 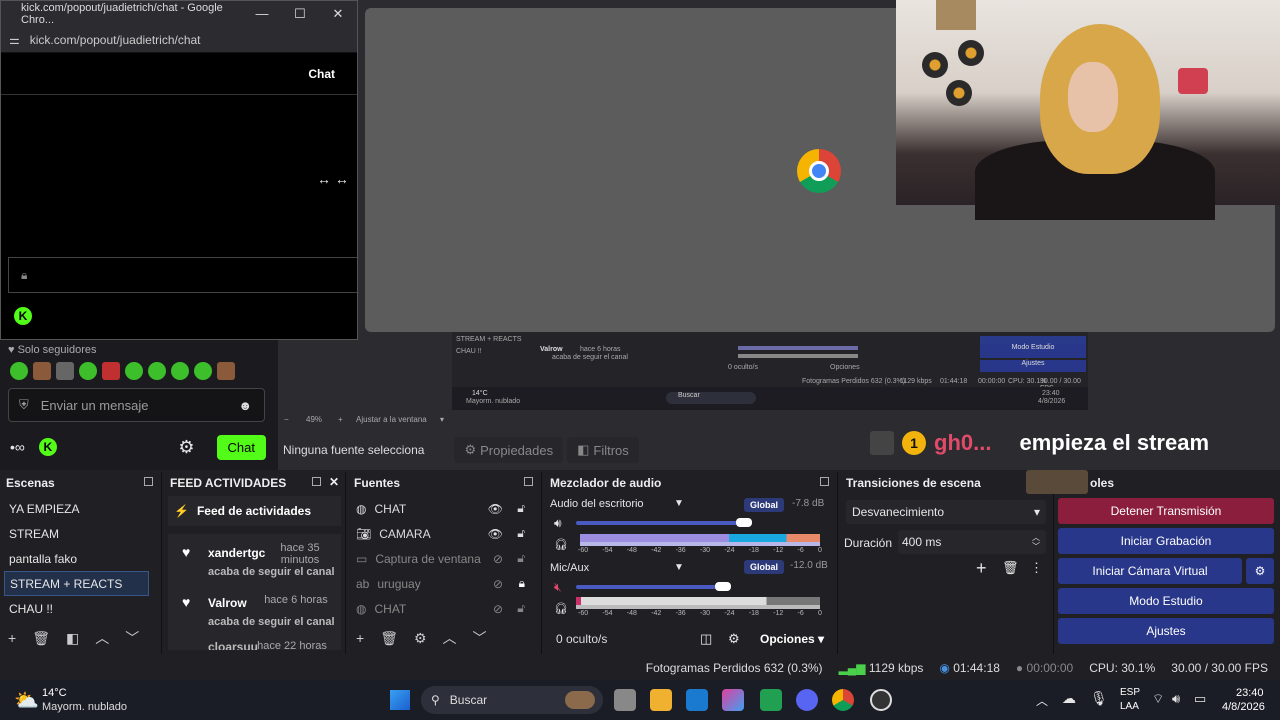 What do you see at coordinates (76, 608) in the screenshot?
I see `scene-item: CHAU !!` at bounding box center [76, 608].